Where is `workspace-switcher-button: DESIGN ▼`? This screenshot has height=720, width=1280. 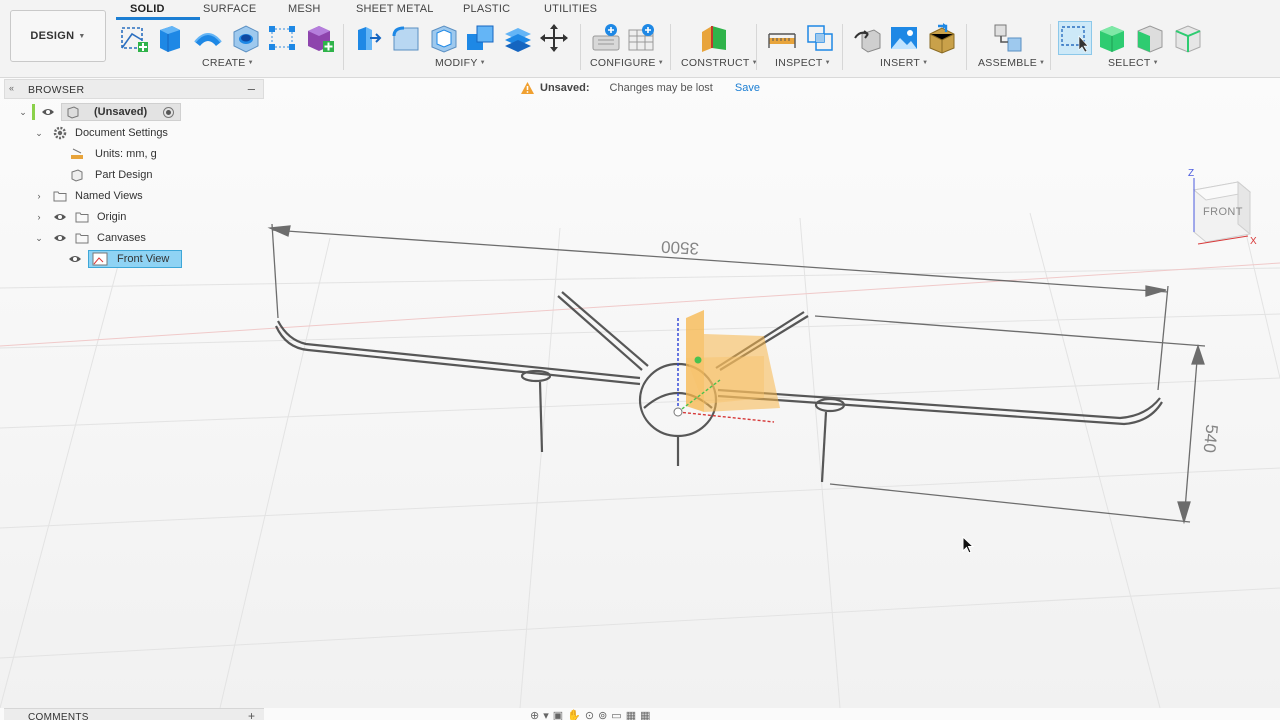
workspace-switcher-button: DESIGN ▼ is located at coordinates (58, 36).